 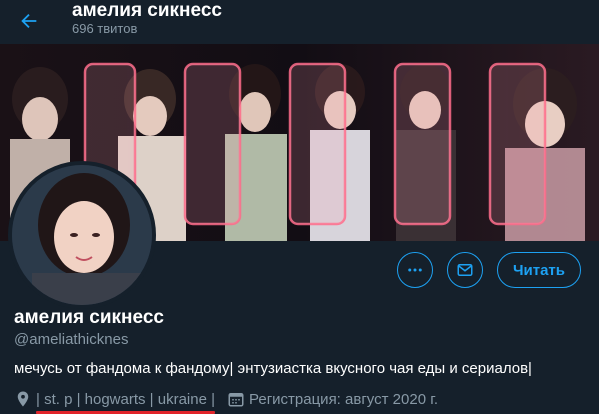 I want to click on back-button, so click(x=29, y=21).